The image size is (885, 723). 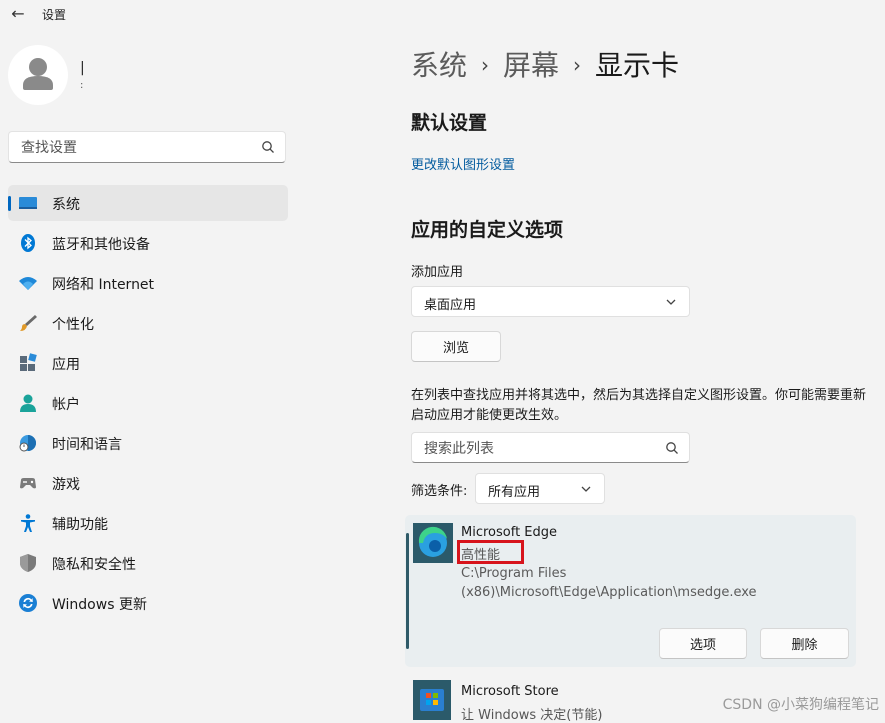 What do you see at coordinates (800, 705) in the screenshot?
I see `watermark: CSDN @小菜狗编程笔记` at bounding box center [800, 705].